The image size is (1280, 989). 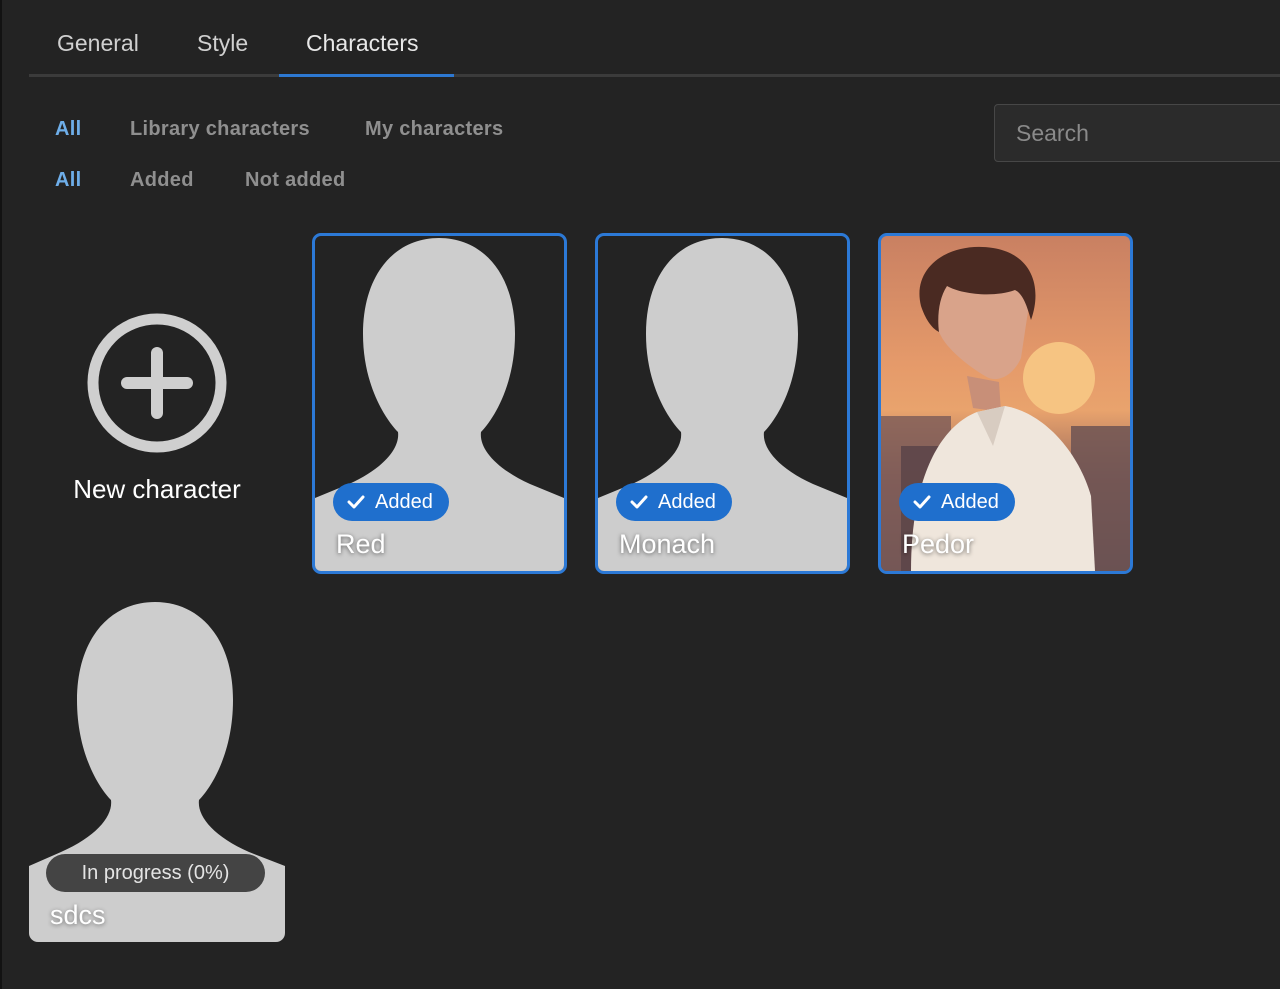 I want to click on character-card-monach: Added Monach, so click(x=722, y=403).